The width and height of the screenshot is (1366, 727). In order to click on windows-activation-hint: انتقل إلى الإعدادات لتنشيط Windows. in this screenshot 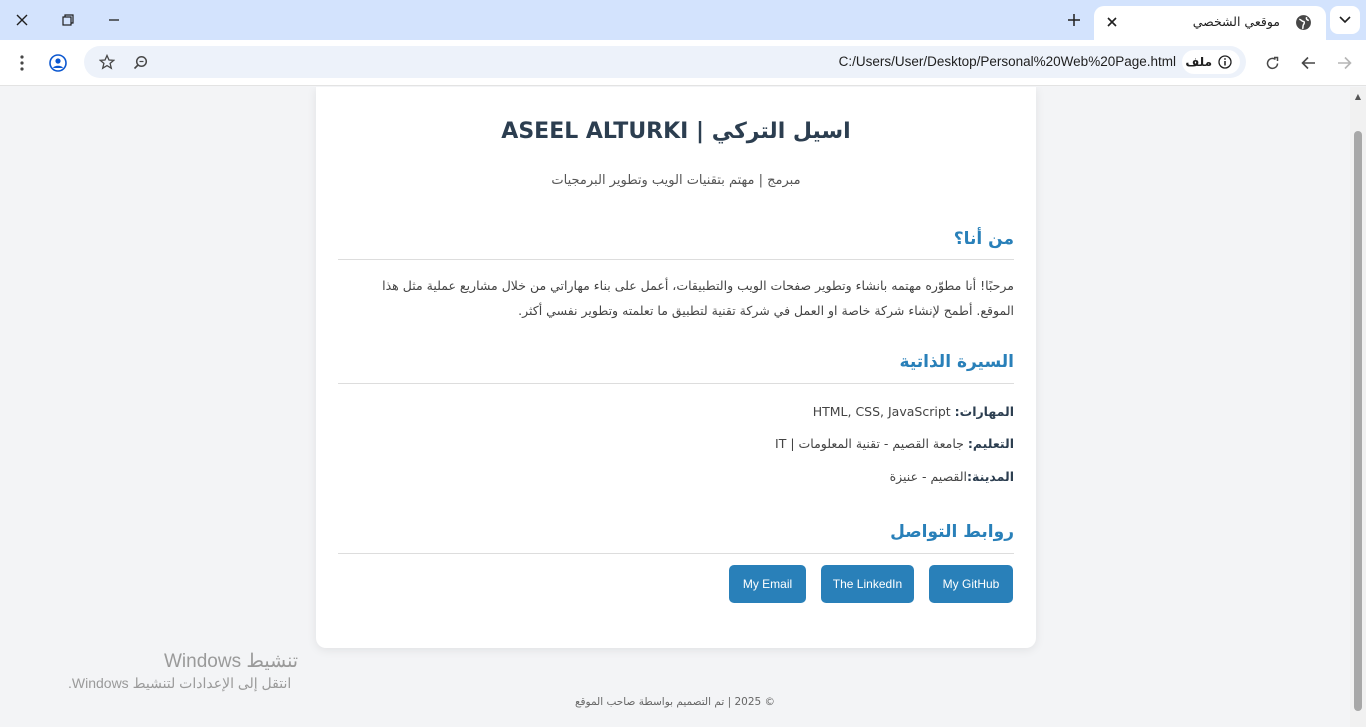, I will do `click(180, 683)`.